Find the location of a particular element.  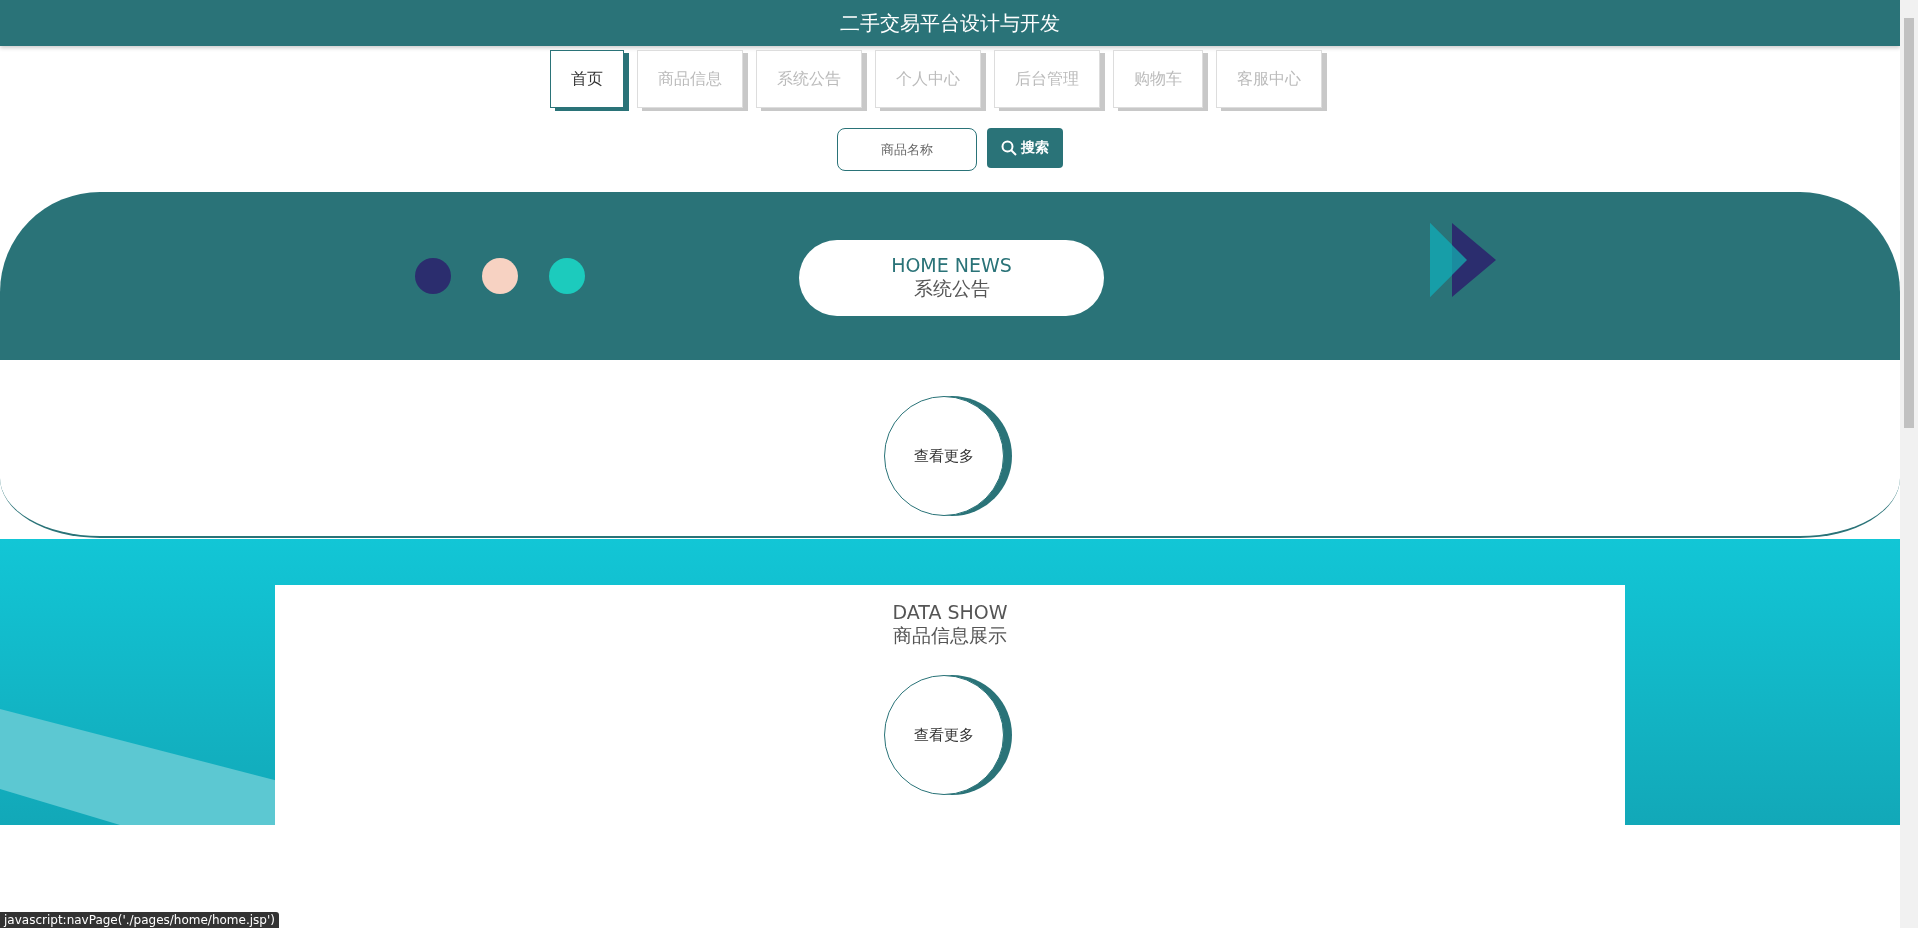

section-title: 商品信息展示 is located at coordinates (950, 635).